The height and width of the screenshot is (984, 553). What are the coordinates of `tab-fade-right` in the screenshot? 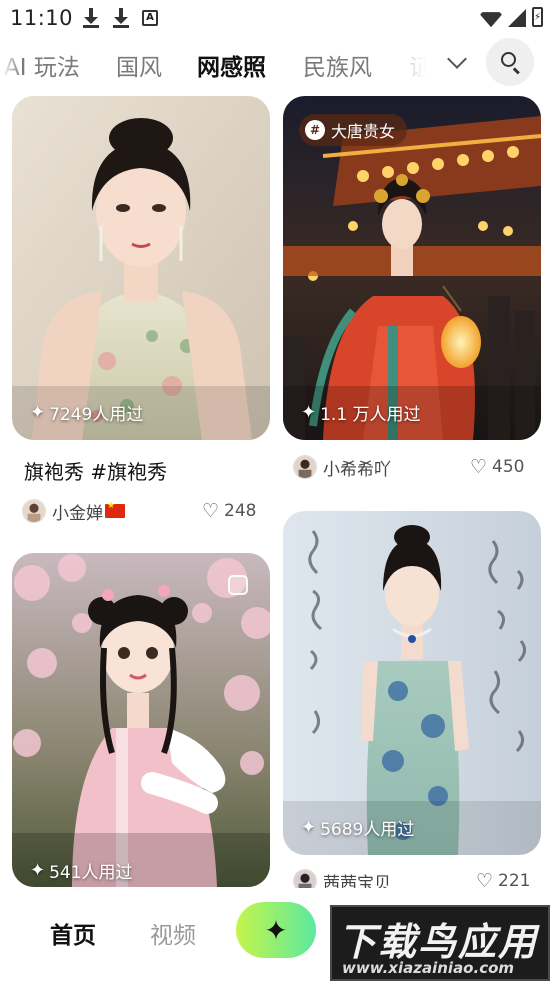 It's located at (405, 62).